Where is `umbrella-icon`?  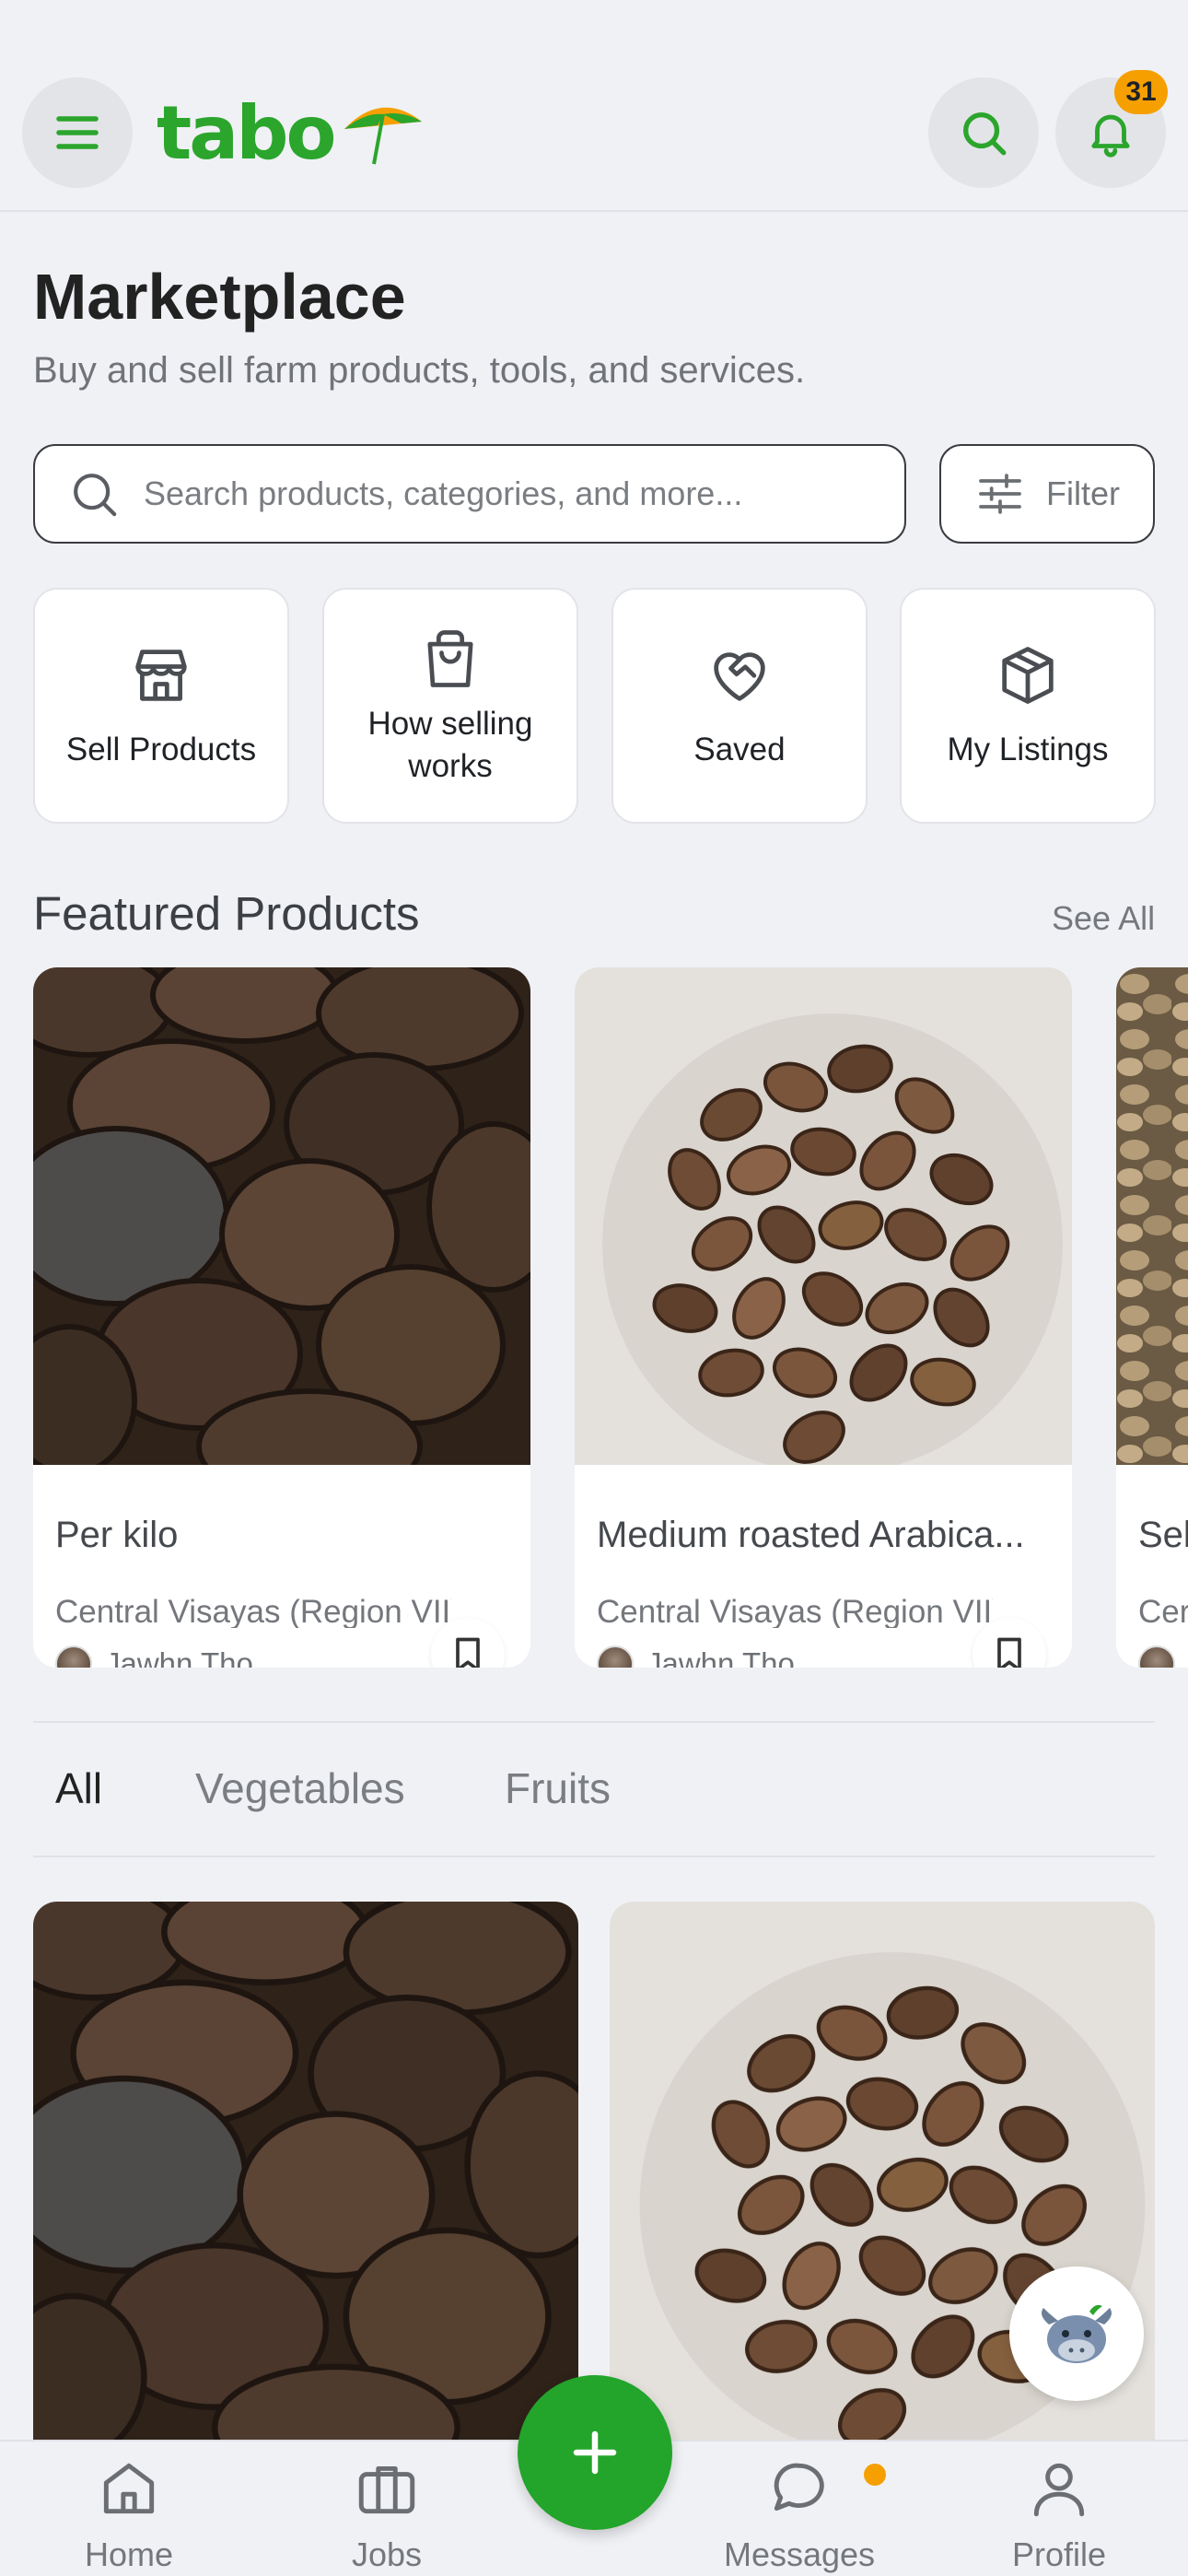
umbrella-icon is located at coordinates (383, 136).